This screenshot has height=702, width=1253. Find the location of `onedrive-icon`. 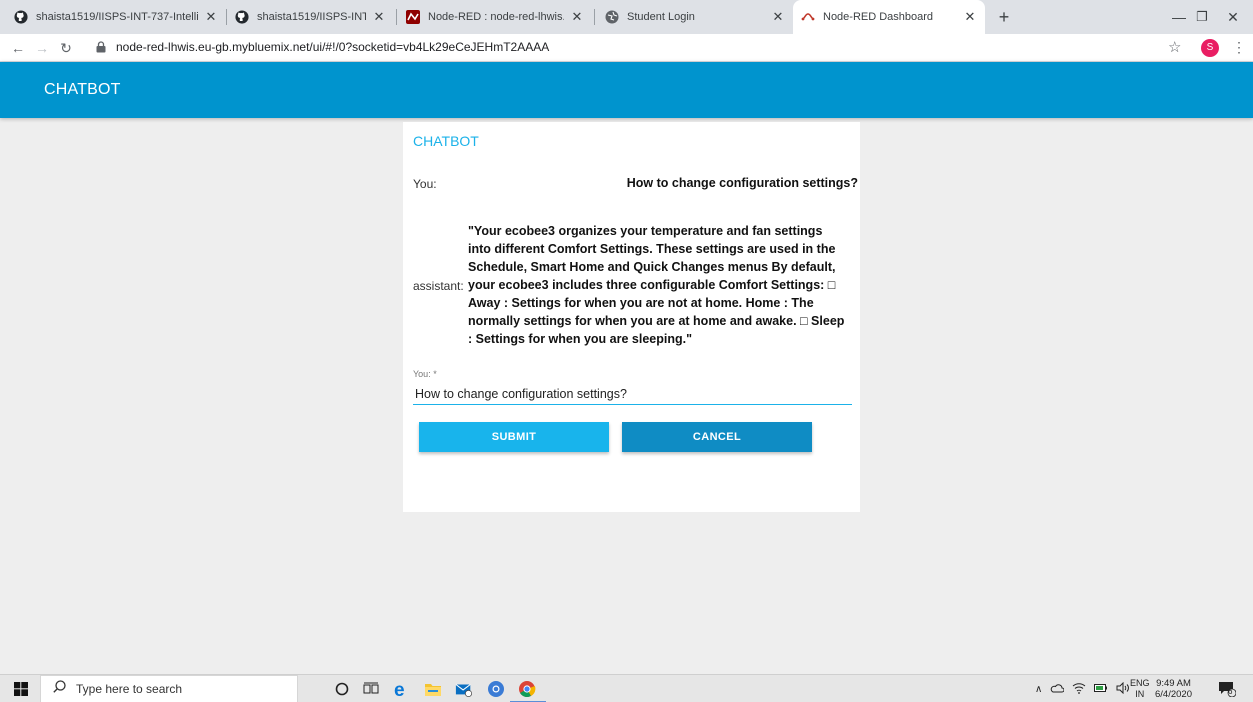

onedrive-icon is located at coordinates (1057, 689).